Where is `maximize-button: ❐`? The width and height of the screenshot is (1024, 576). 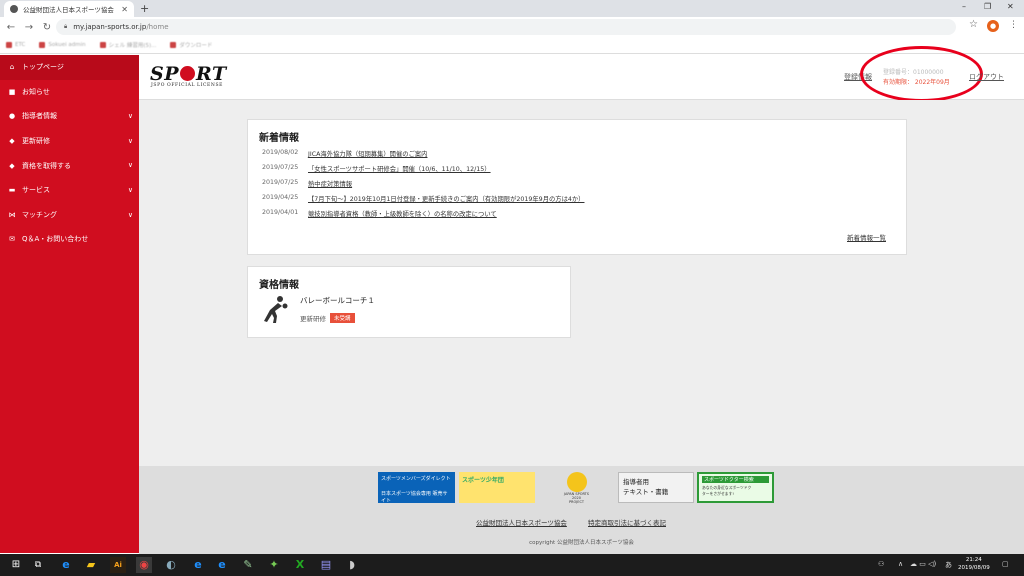 maximize-button: ❐ is located at coordinates (987, 6).